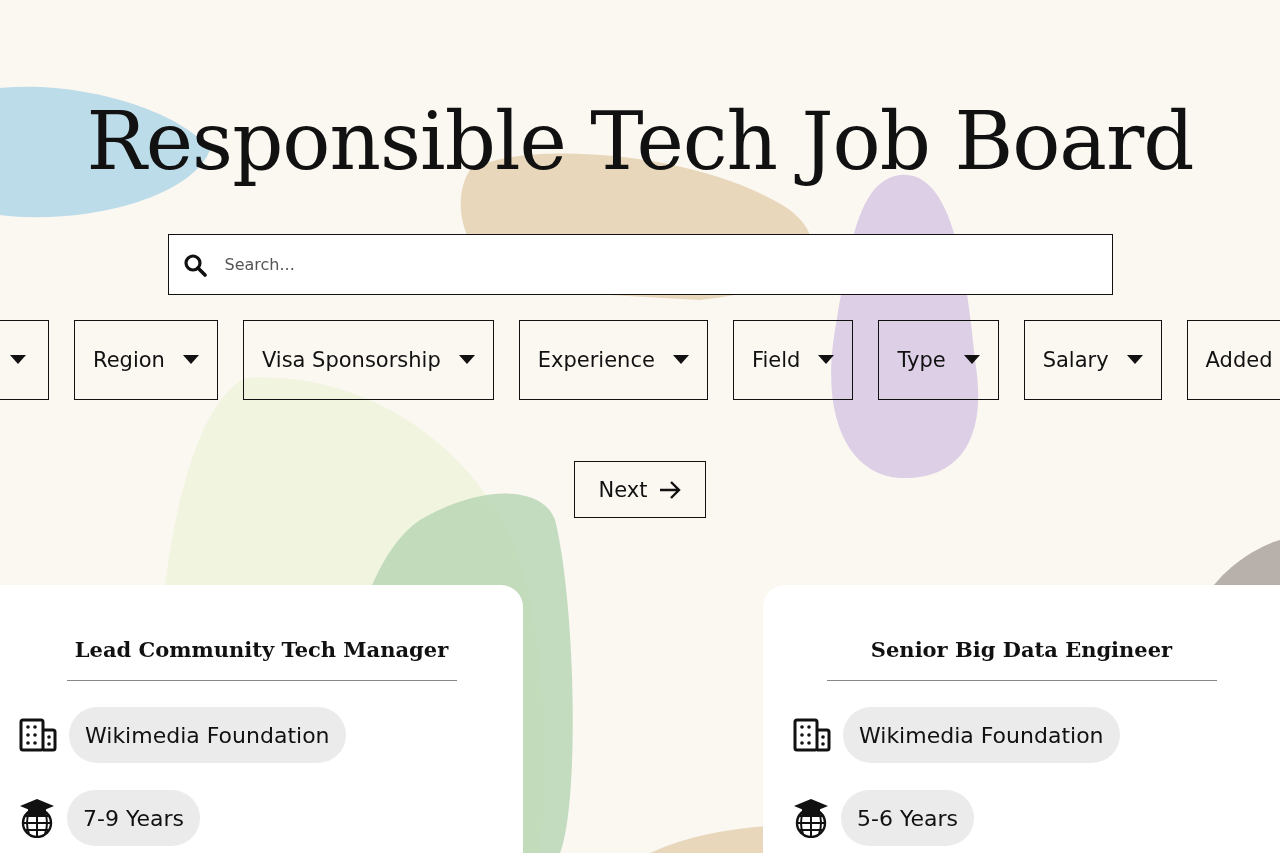 The height and width of the screenshot is (853, 1280). Describe the element at coordinates (1021, 649) in the screenshot. I see `job-title: Senior Big Data Engineer` at that location.